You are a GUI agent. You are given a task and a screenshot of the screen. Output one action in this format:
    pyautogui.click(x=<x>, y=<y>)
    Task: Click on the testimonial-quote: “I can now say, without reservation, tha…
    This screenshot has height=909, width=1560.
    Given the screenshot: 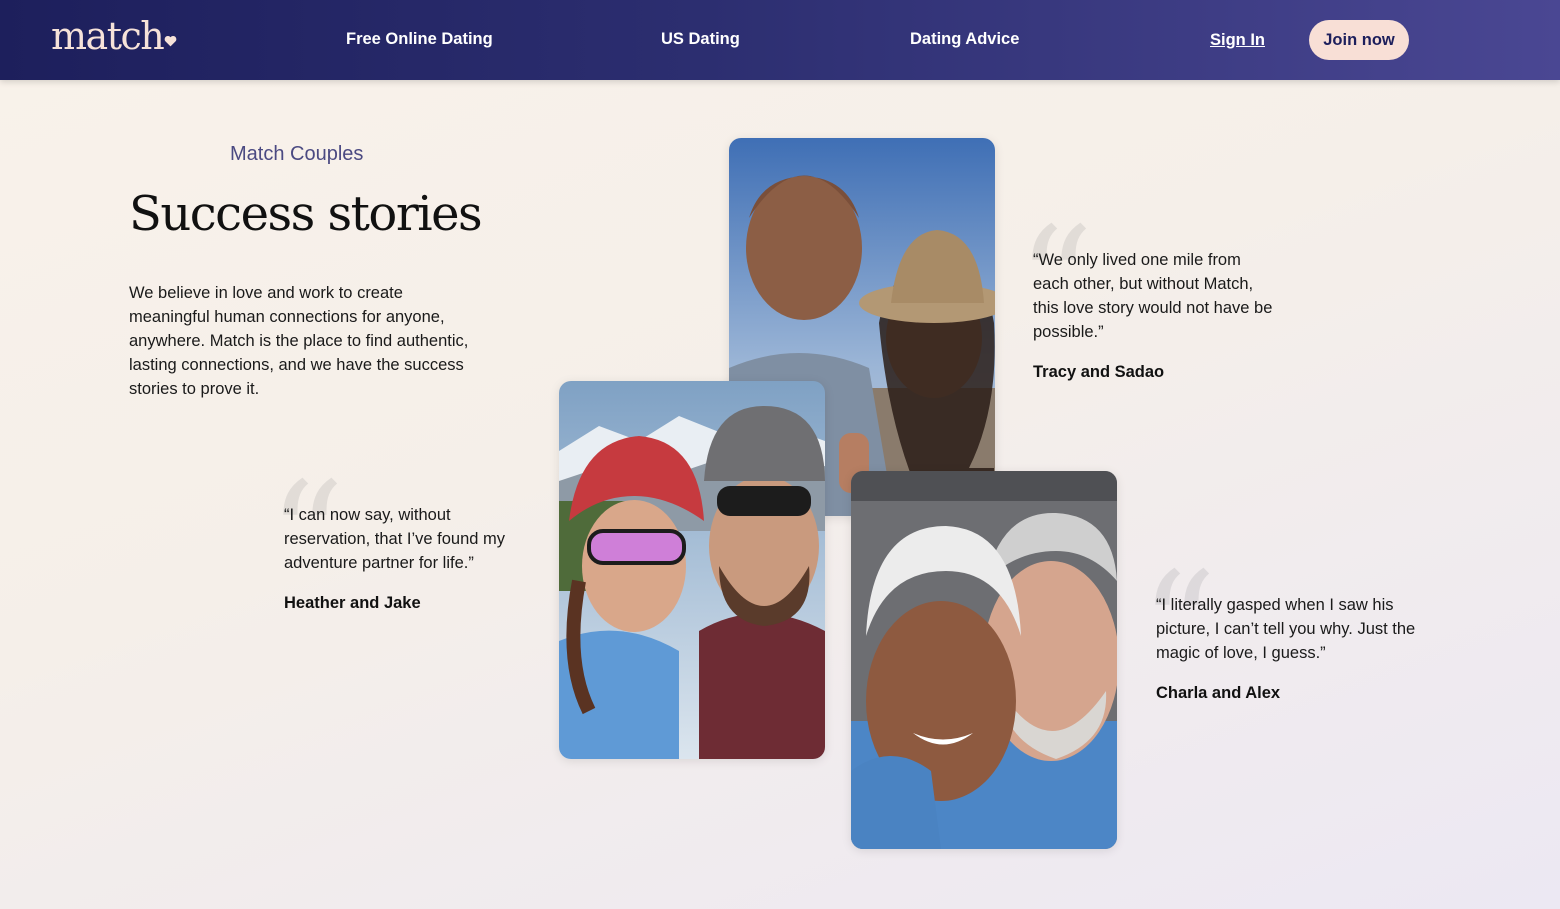 What is the action you would take?
    pyautogui.click(x=395, y=539)
    